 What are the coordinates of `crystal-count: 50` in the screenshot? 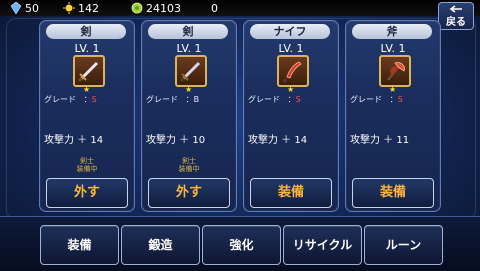 It's located at (32, 8).